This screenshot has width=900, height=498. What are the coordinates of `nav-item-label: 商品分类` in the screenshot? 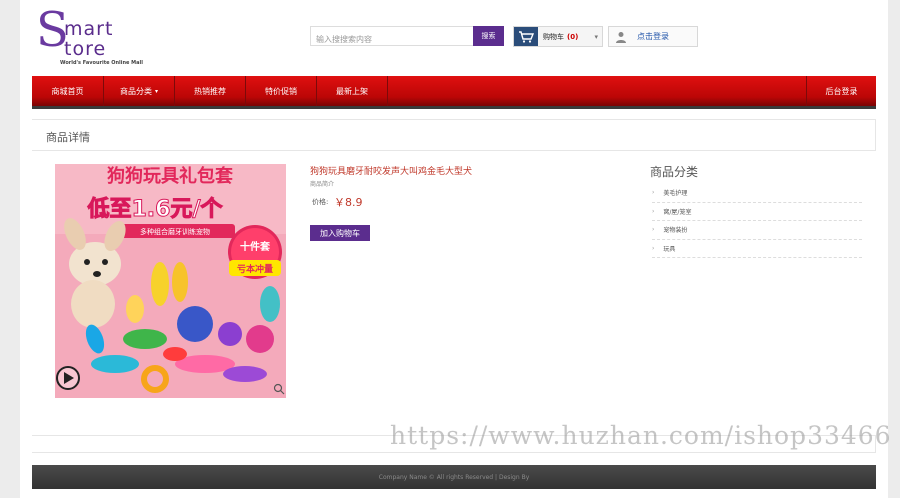 It's located at (135, 91).